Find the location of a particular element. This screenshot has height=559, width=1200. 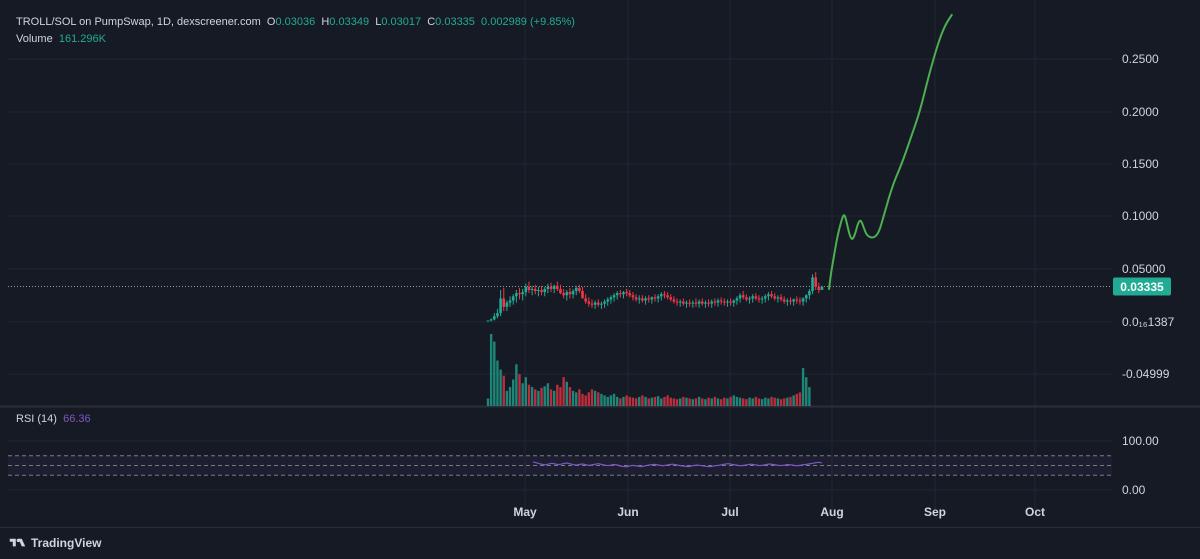

price-tick-label: 0.05000 is located at coordinates (1144, 269).